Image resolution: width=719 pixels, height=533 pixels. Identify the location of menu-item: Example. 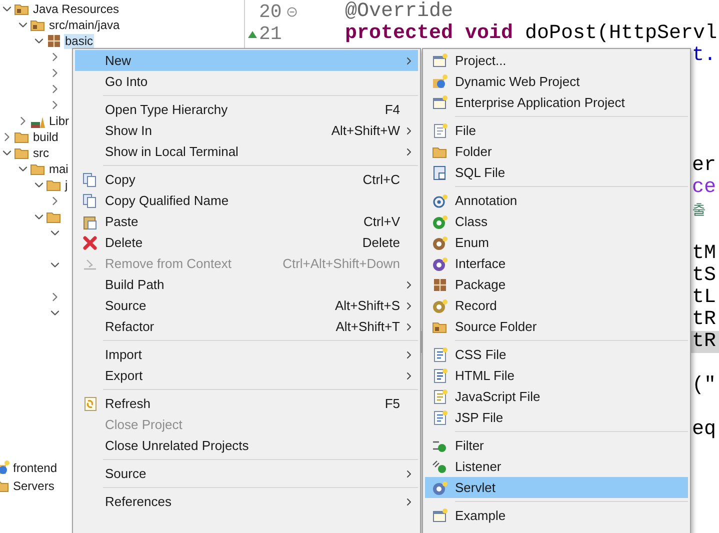
(556, 515).